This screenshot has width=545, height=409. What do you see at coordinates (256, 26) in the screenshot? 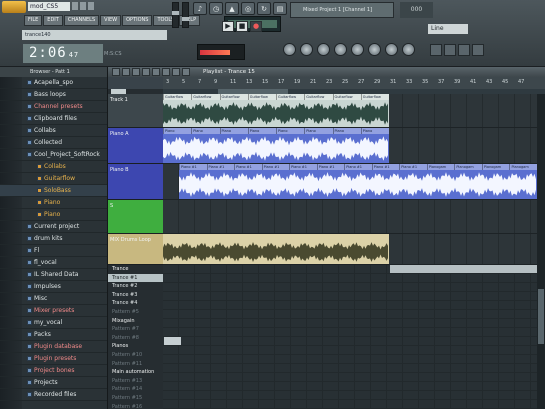
I see `record-button: ●` at bounding box center [256, 26].